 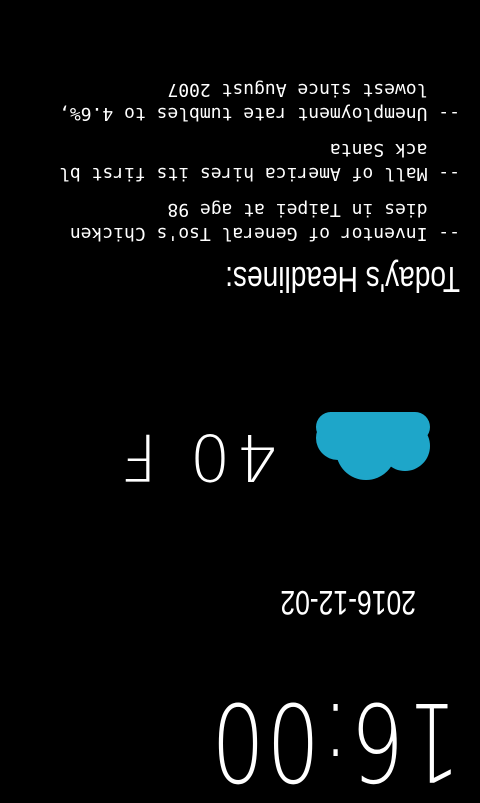 What do you see at coordinates (348, 602) in the screenshot?
I see `date-display: 2016-12-02` at bounding box center [348, 602].